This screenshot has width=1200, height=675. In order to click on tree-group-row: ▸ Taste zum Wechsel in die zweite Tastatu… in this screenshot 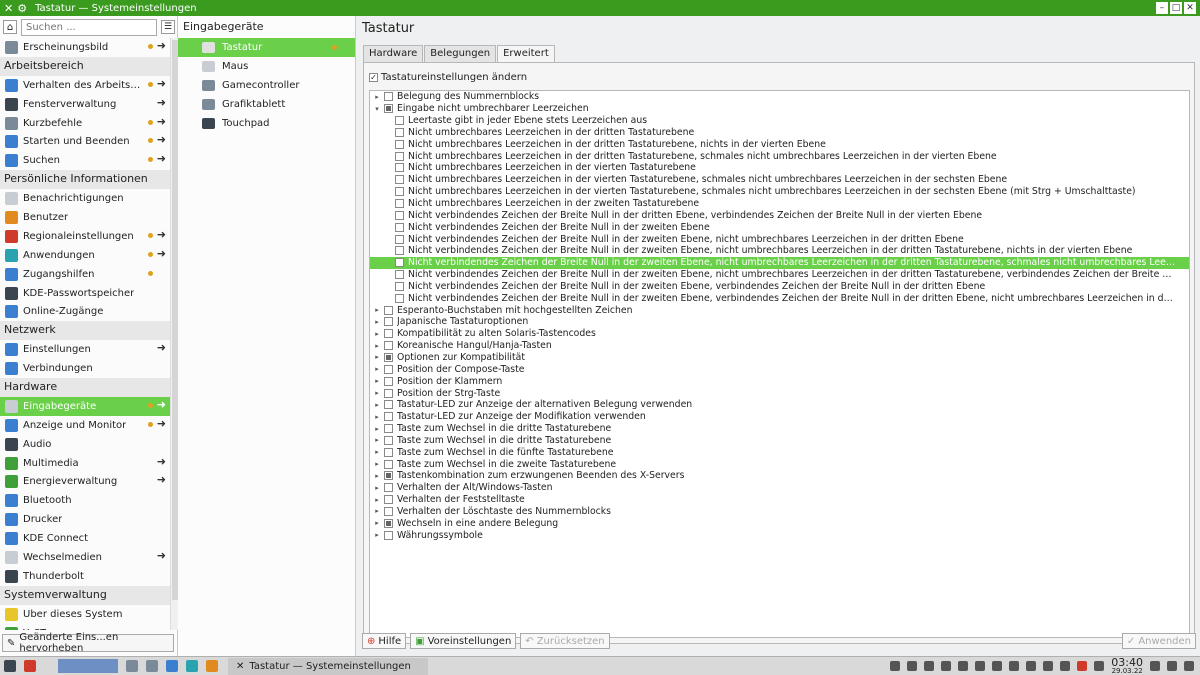, I will do `click(779, 464)`.